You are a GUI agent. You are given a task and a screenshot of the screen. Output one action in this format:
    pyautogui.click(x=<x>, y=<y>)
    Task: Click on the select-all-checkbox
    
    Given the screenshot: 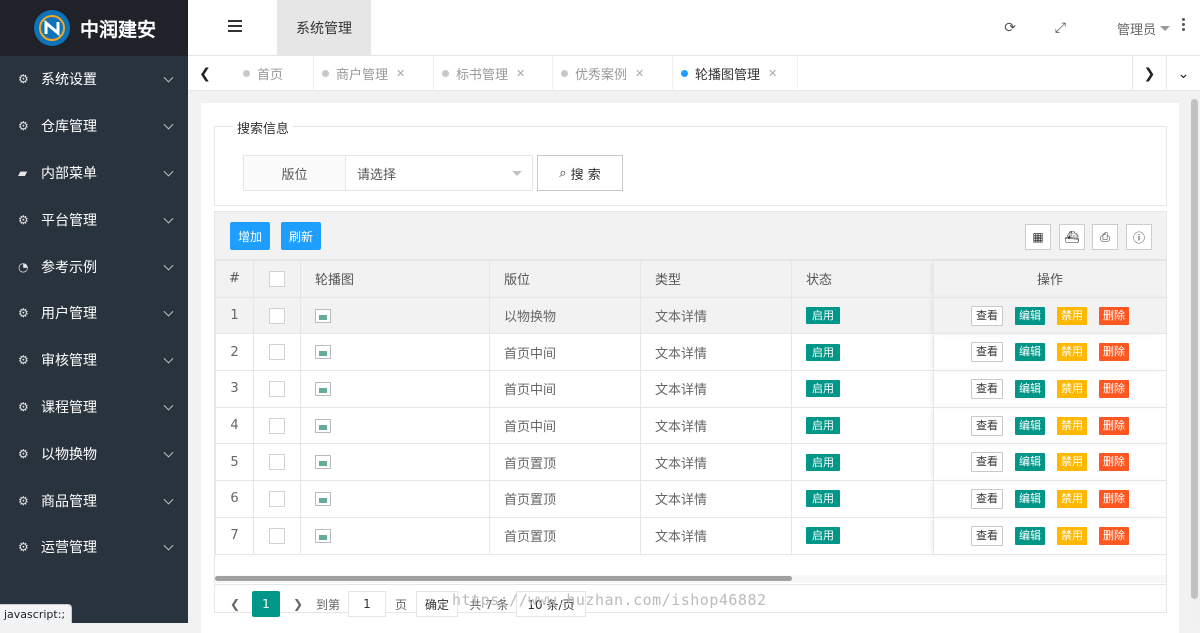 What is the action you would take?
    pyautogui.click(x=277, y=278)
    